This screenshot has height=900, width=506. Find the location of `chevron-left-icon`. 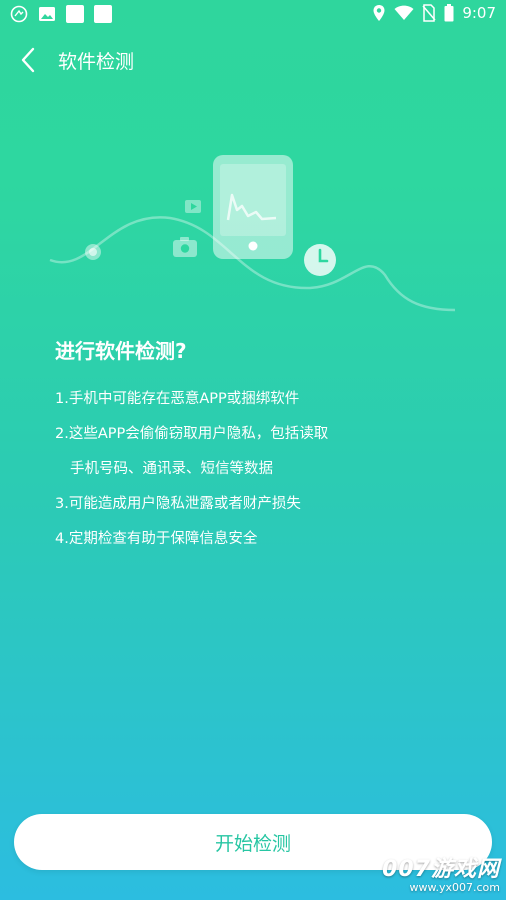

chevron-left-icon is located at coordinates (28, 60).